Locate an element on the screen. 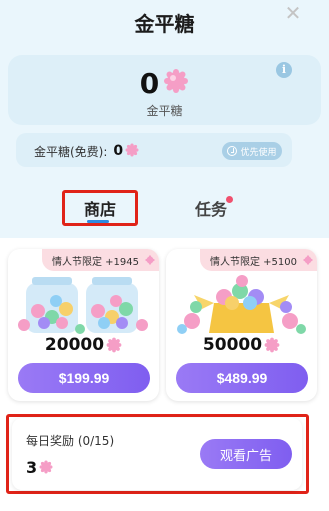 The image size is (329, 511). candy-box-image is located at coordinates (241, 304).